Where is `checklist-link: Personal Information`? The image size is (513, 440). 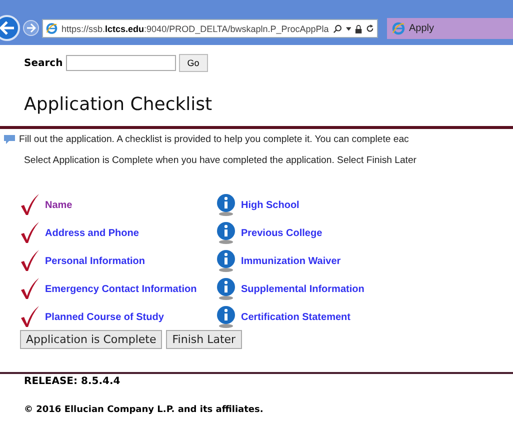 checklist-link: Personal Information is located at coordinates (95, 261).